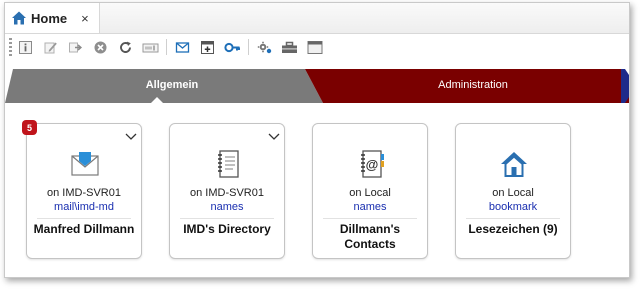 This screenshot has height=299, width=642. Describe the element at coordinates (85, 164) in the screenshot. I see `mail-icon` at that location.